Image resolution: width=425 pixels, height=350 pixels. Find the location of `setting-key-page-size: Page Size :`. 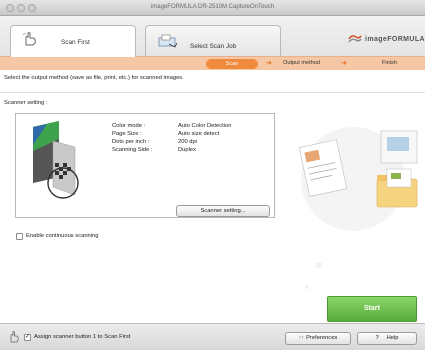

setting-key-page-size: Page Size : is located at coordinates (127, 134).